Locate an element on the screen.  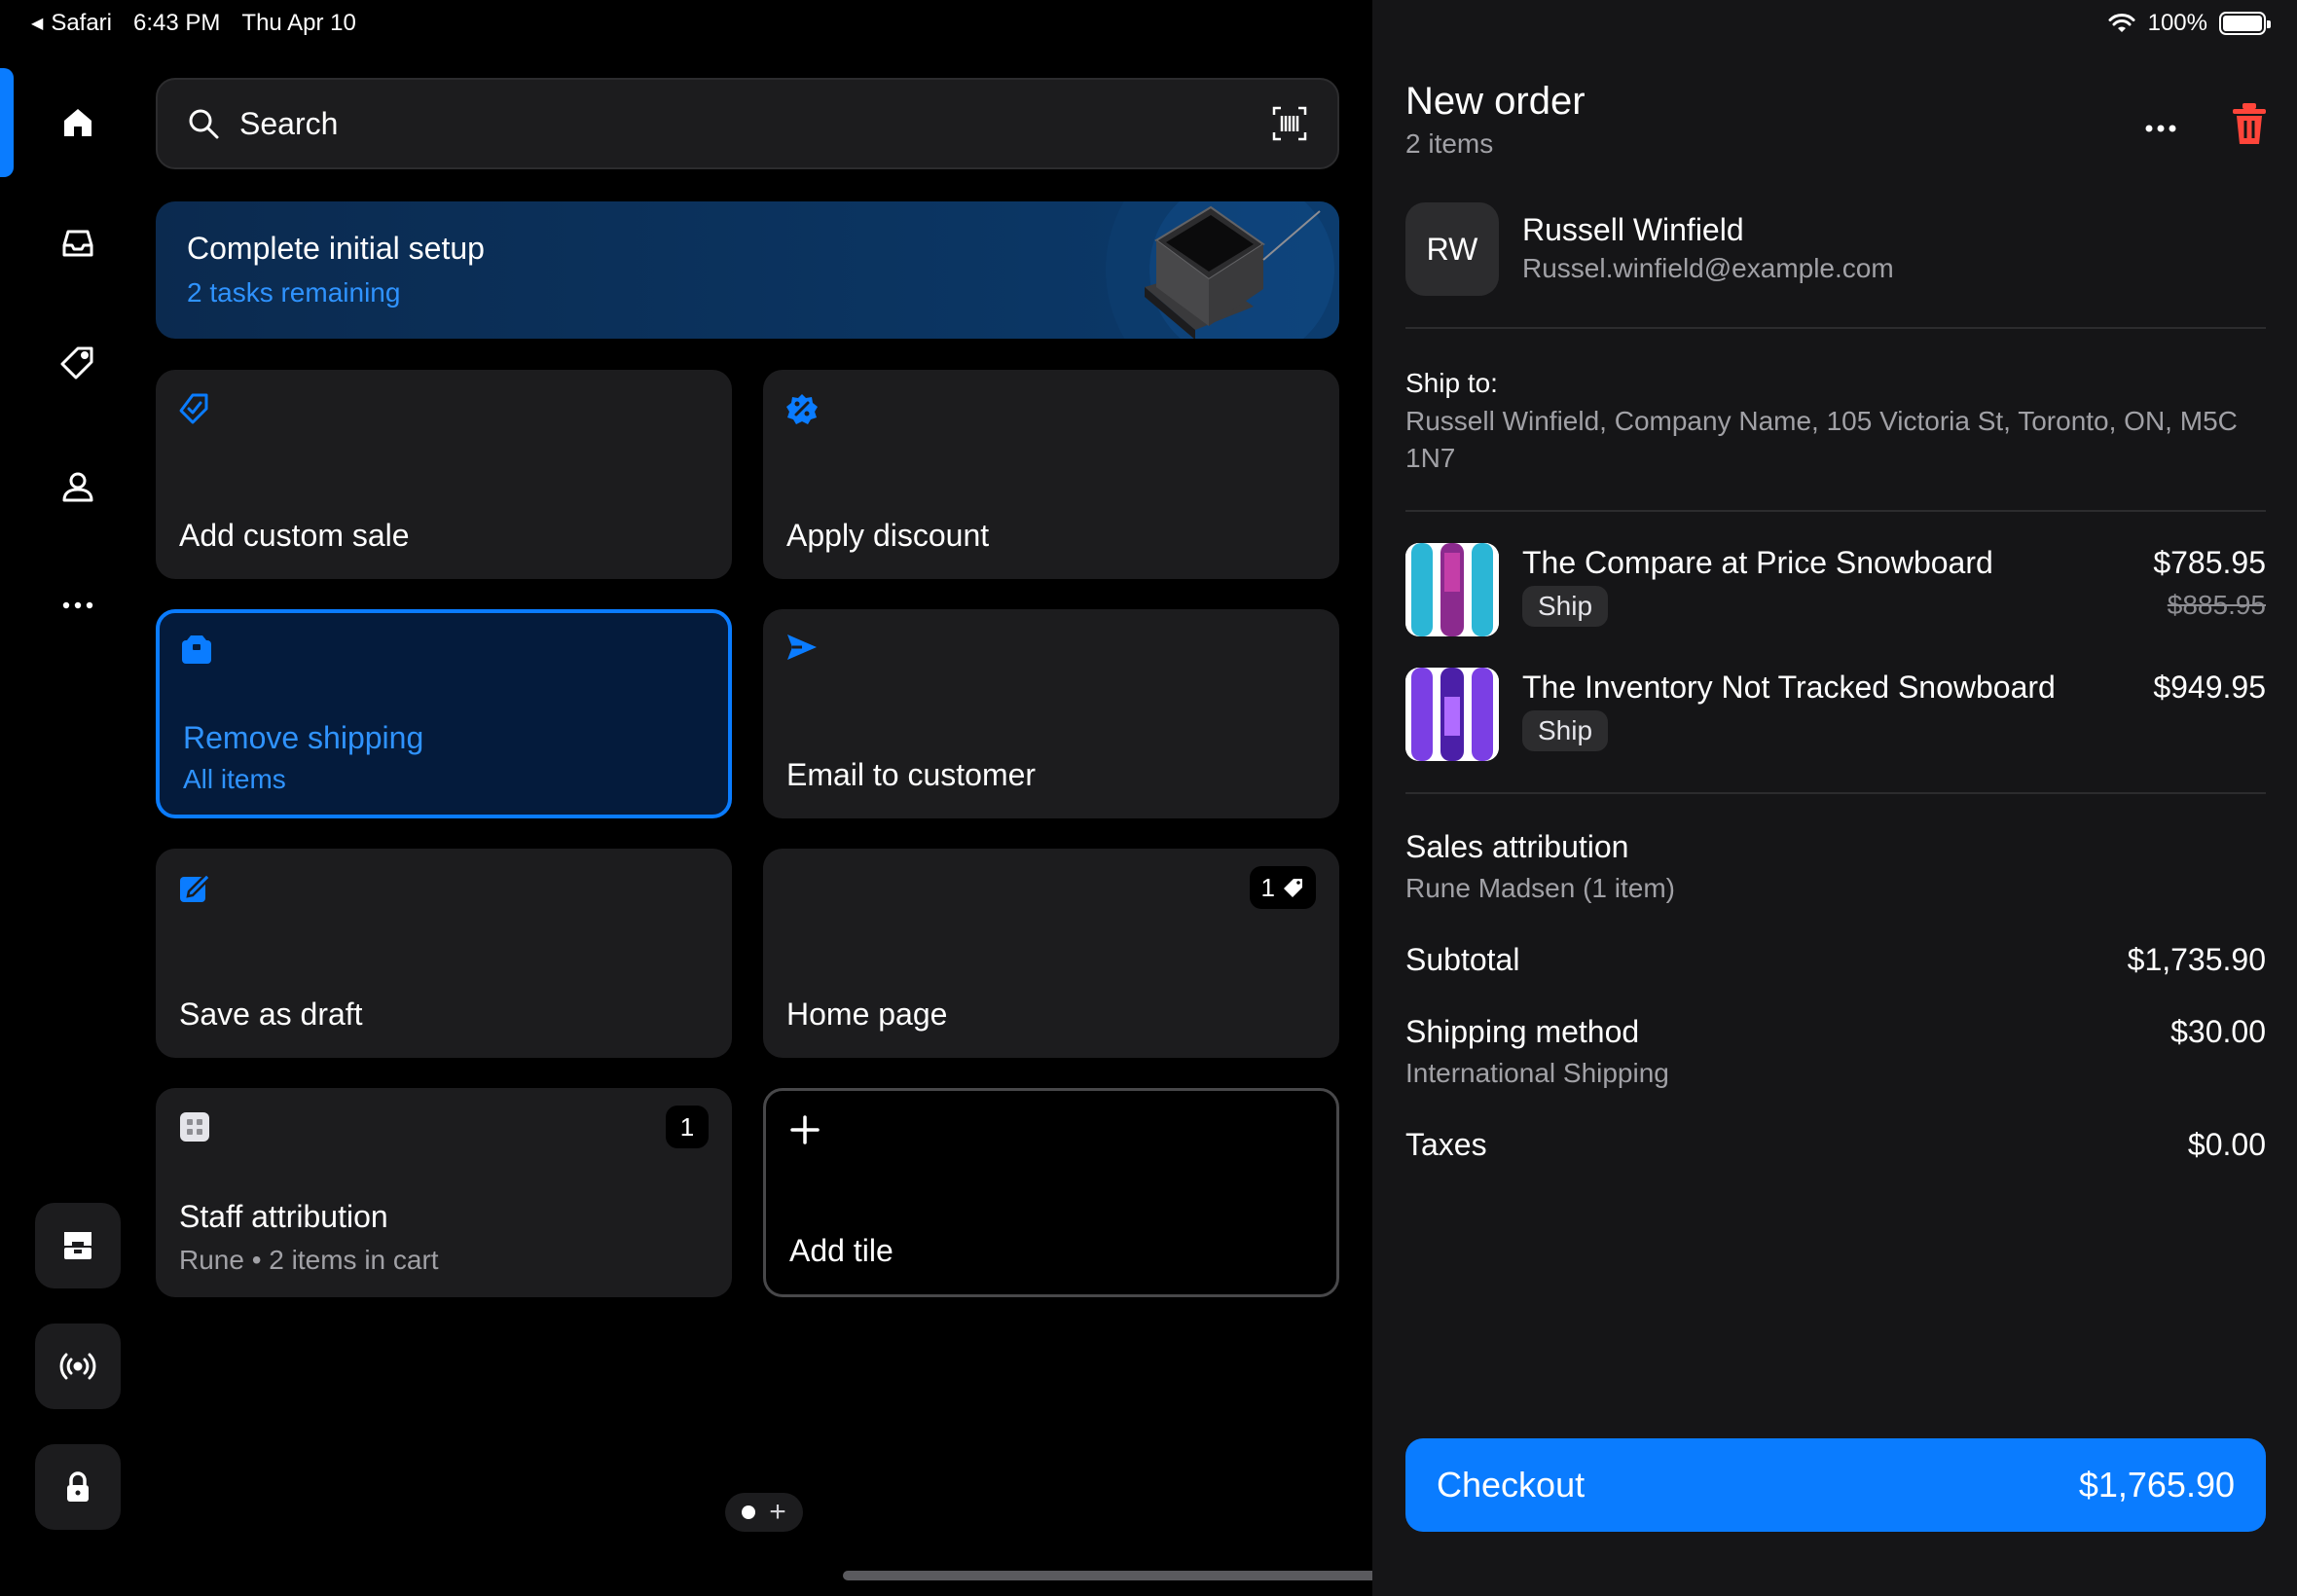
page-indicator: + is located at coordinates (764, 1512).